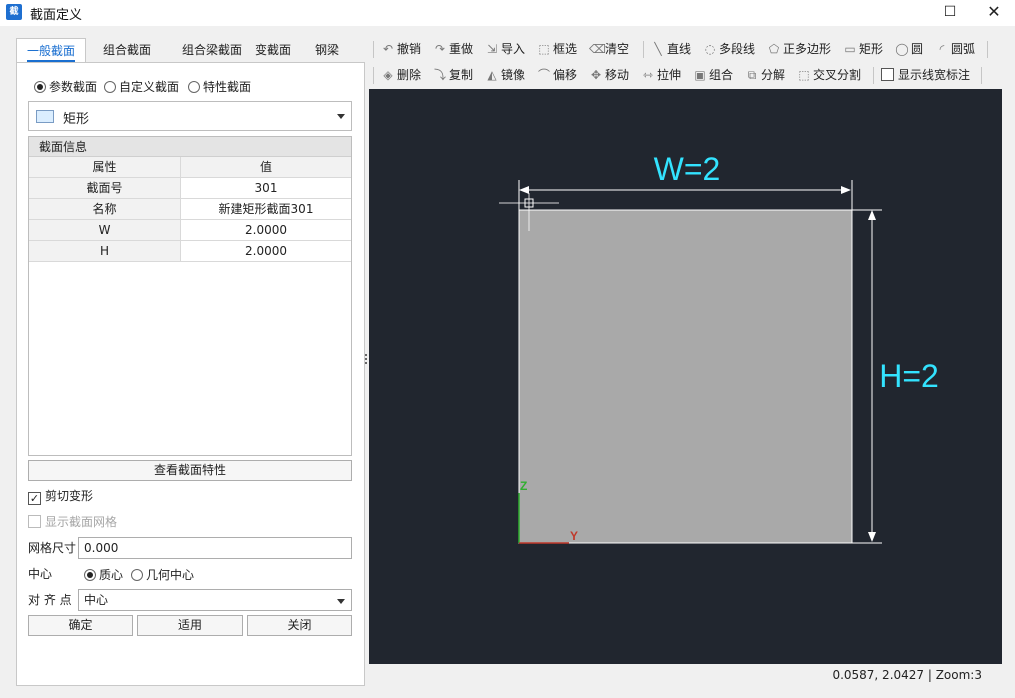 This screenshot has height=698, width=1015. I want to click on box-select-icon: ⬚, so click(544, 49).